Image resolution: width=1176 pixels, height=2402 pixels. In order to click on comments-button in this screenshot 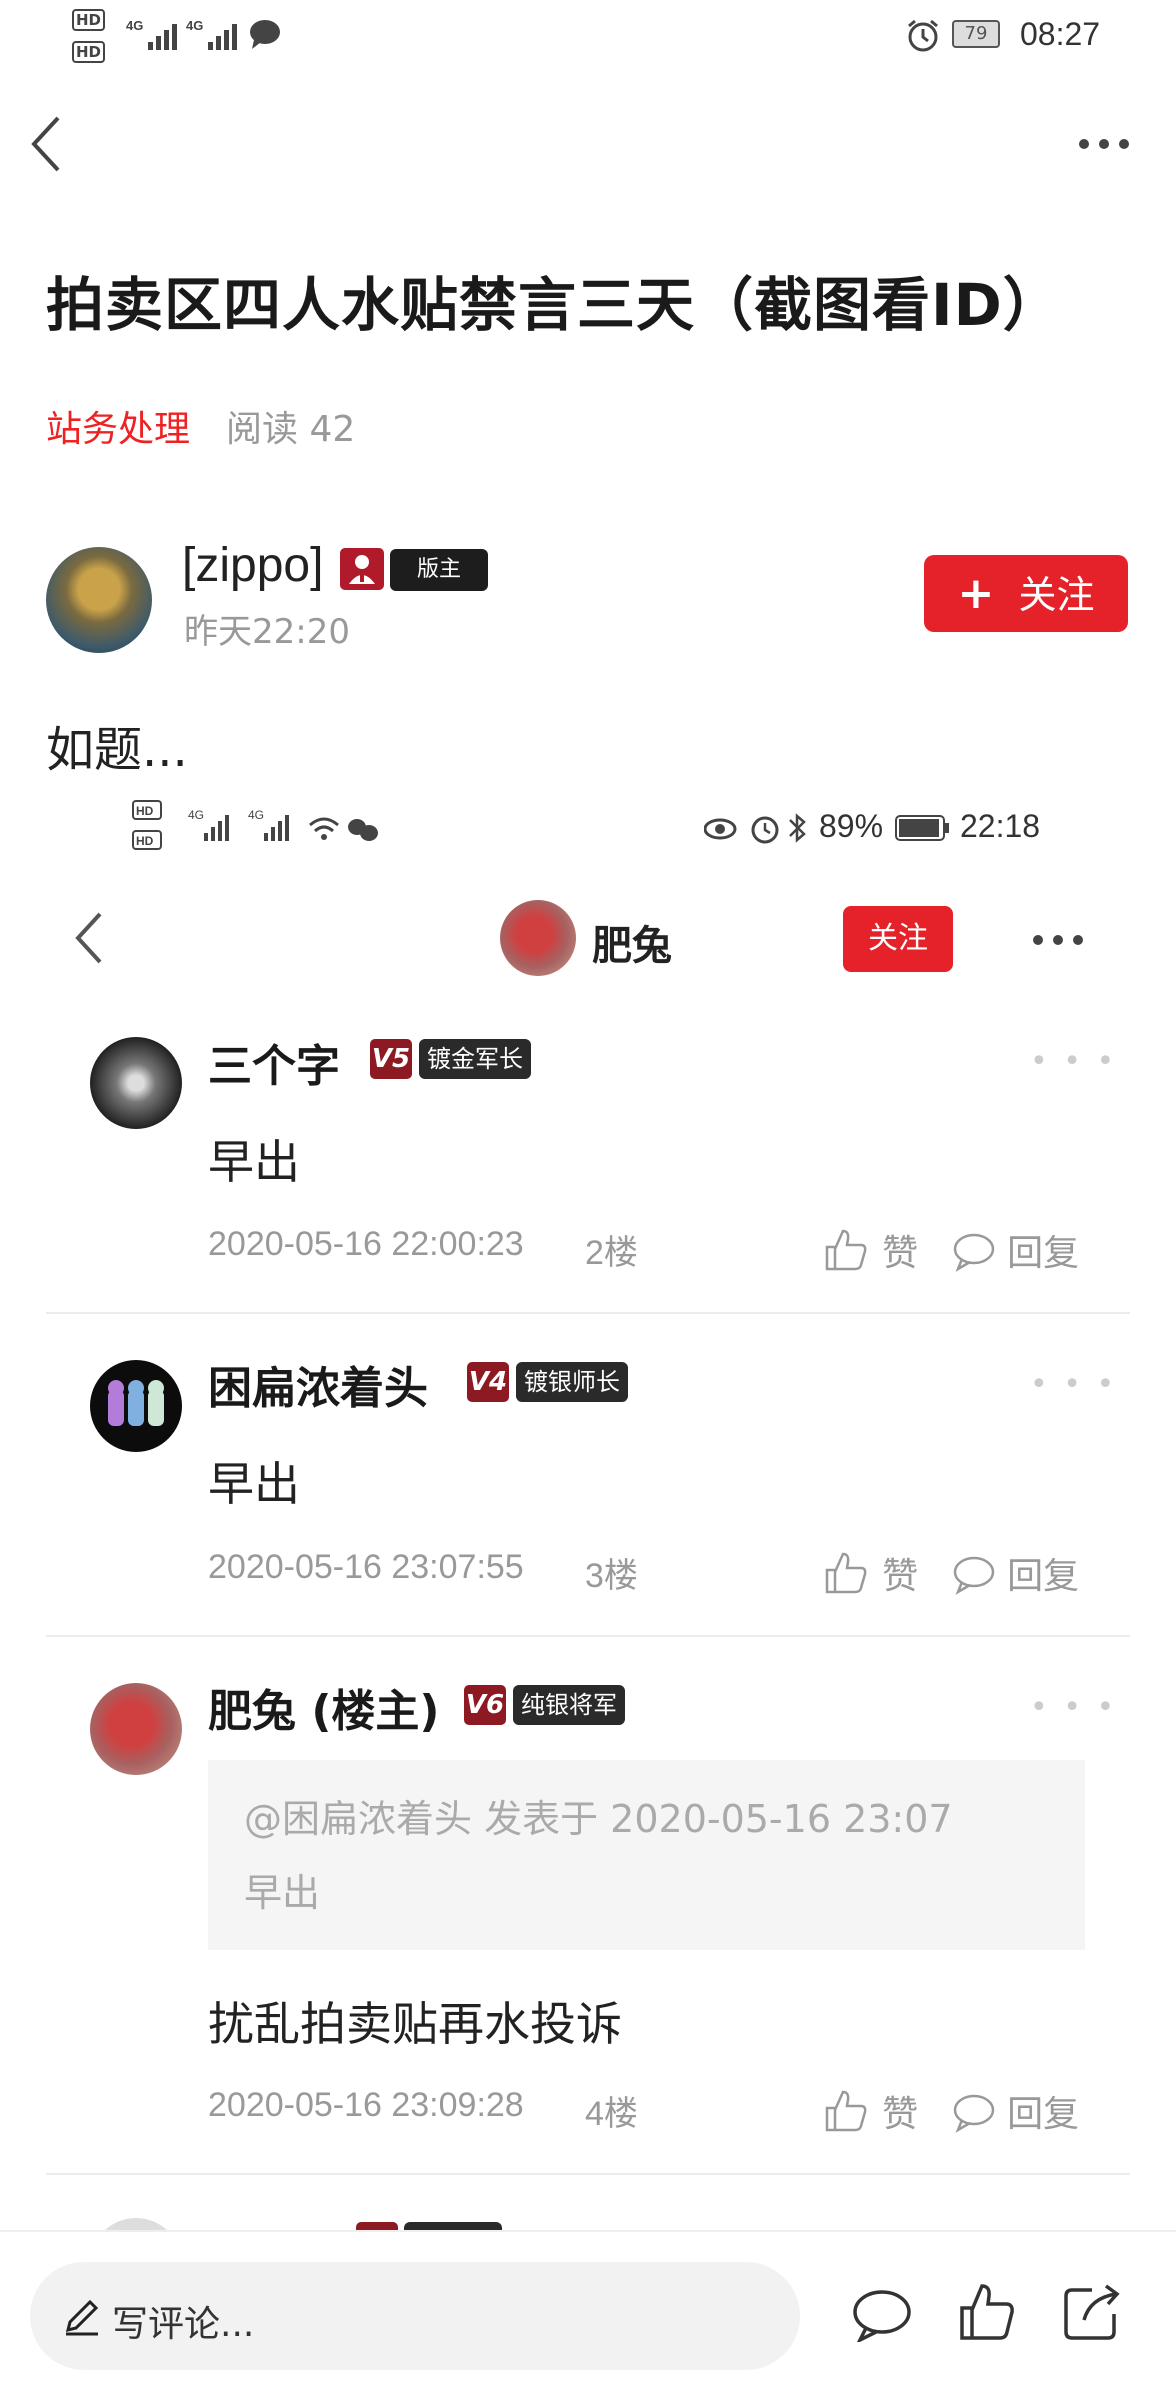, I will do `click(882, 2314)`.